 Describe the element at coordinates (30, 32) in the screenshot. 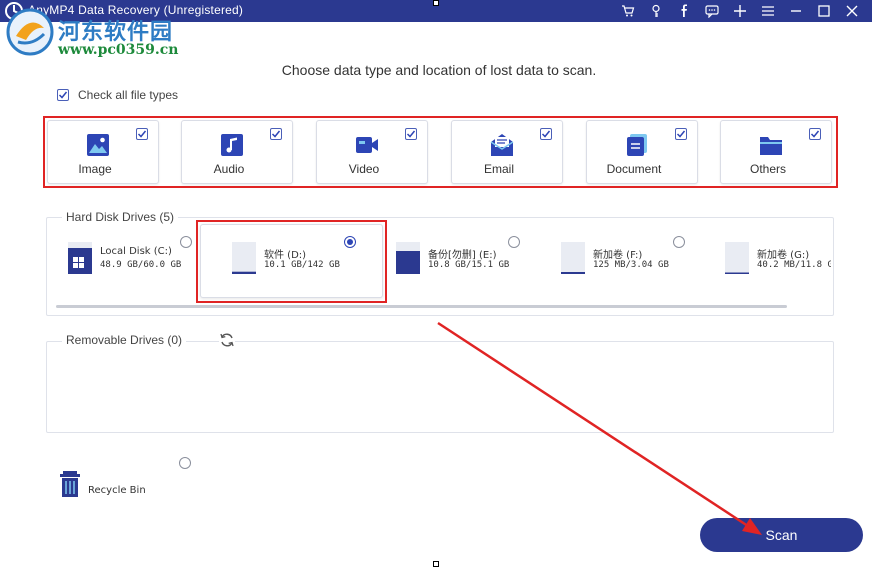

I see `watermark-logo-icon` at that location.